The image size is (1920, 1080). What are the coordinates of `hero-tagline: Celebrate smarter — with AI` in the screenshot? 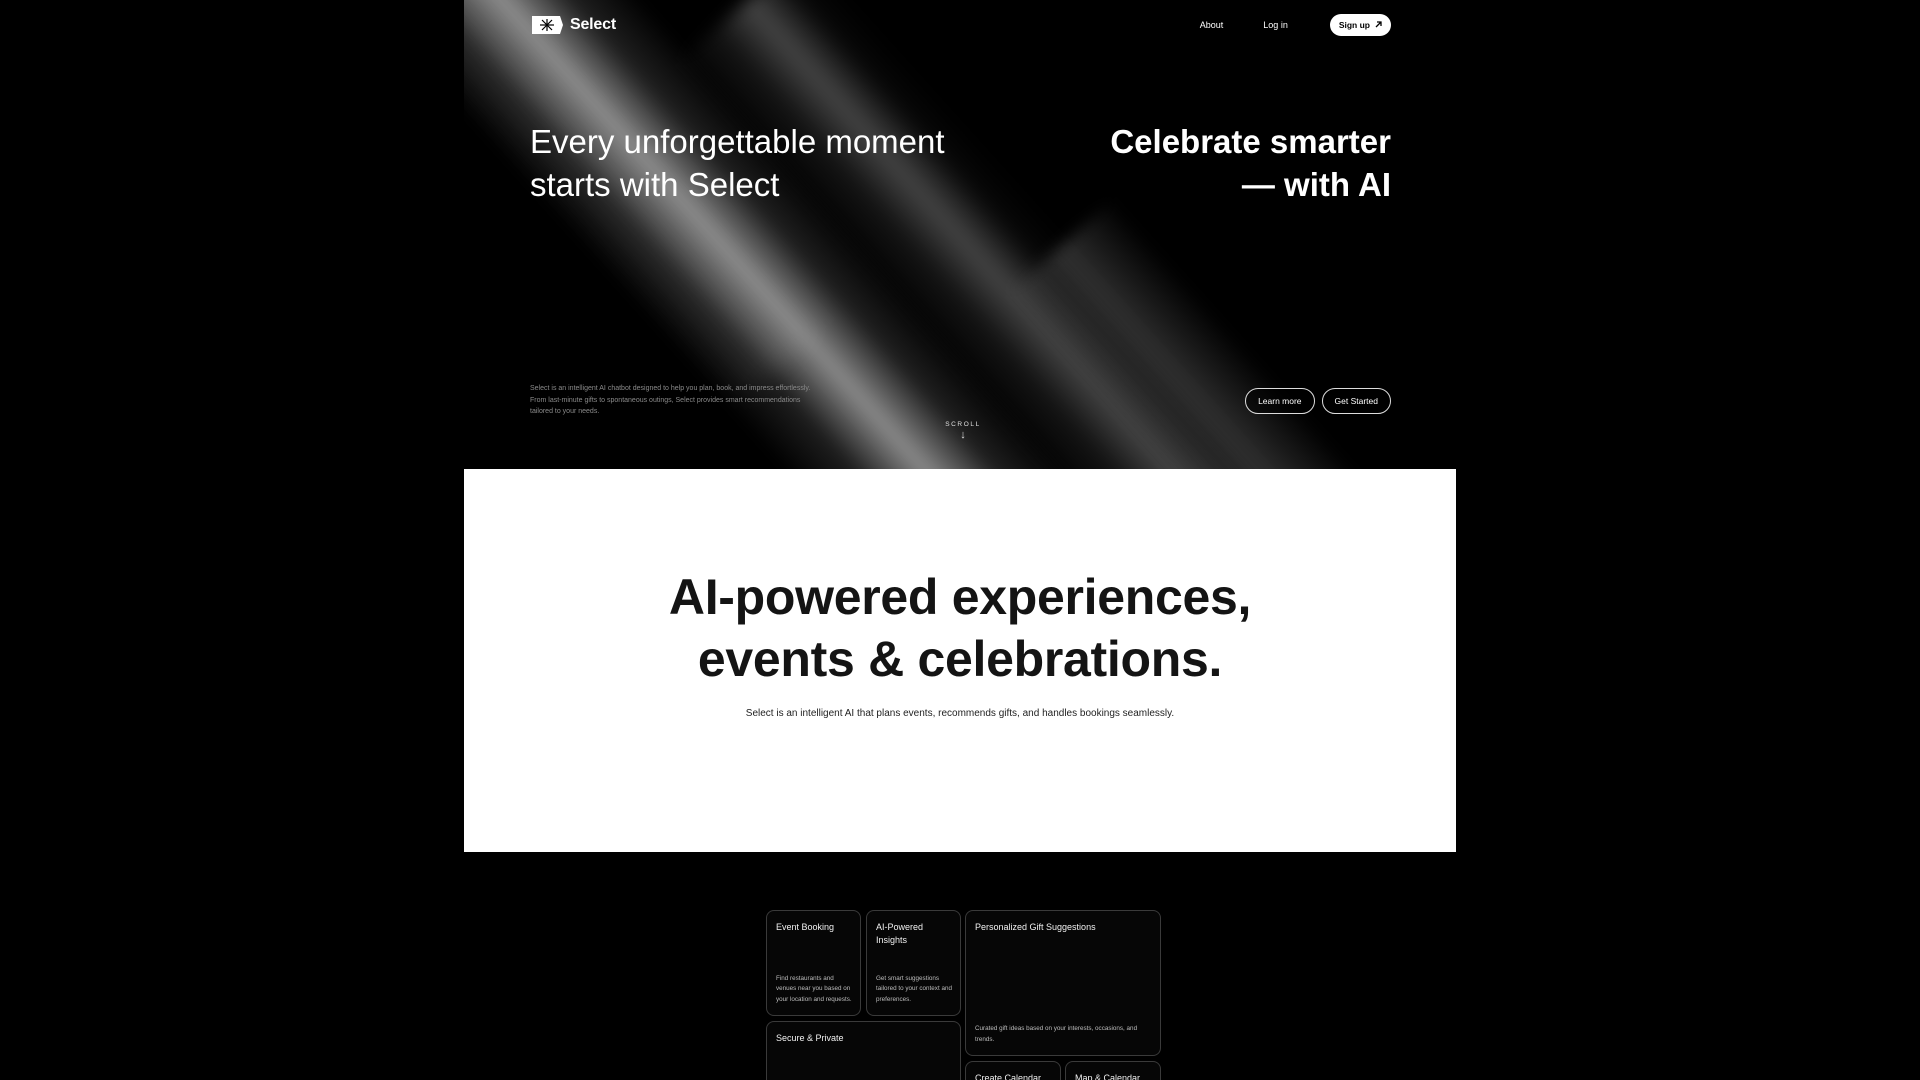 It's located at (1221, 163).